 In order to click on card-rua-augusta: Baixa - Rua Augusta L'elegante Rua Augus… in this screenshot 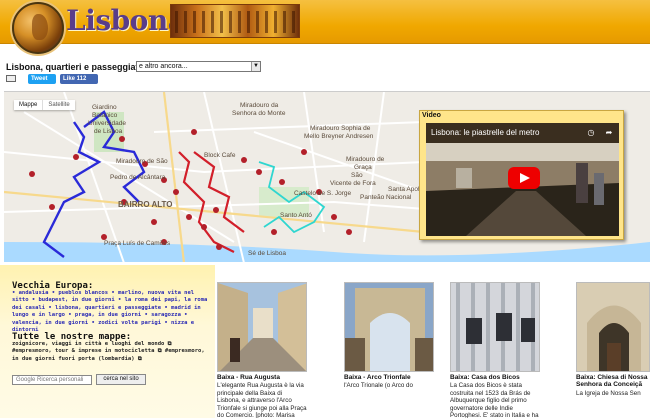, I will do `click(262, 350)`.